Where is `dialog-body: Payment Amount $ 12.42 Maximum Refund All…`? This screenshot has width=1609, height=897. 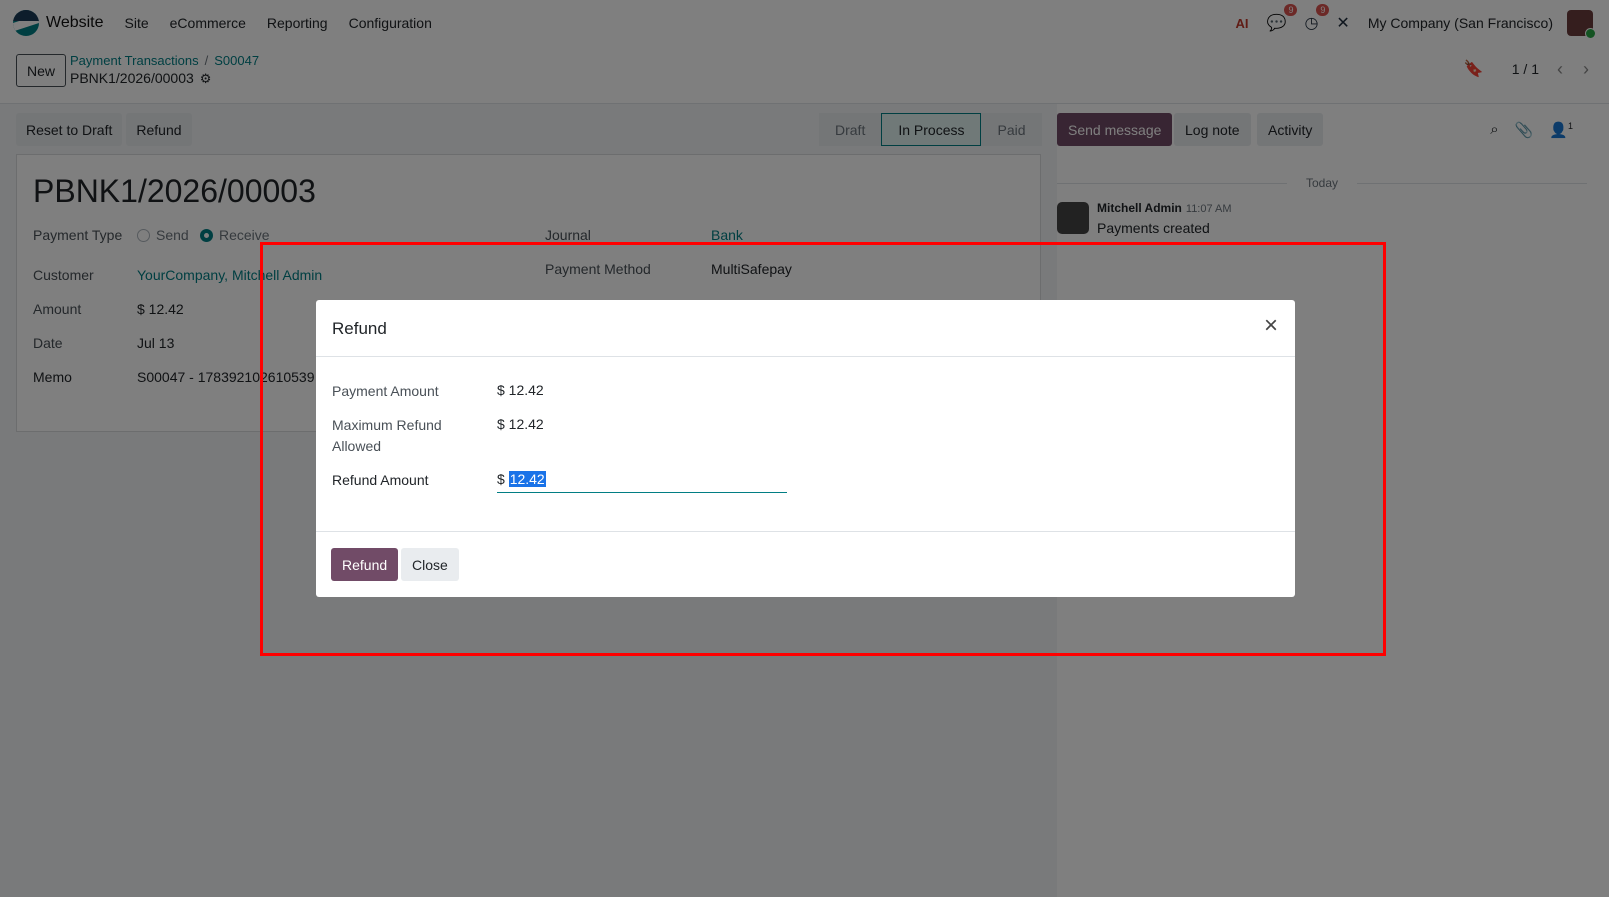 dialog-body: Payment Amount $ 12.42 Maximum Refund All… is located at coordinates (805, 444).